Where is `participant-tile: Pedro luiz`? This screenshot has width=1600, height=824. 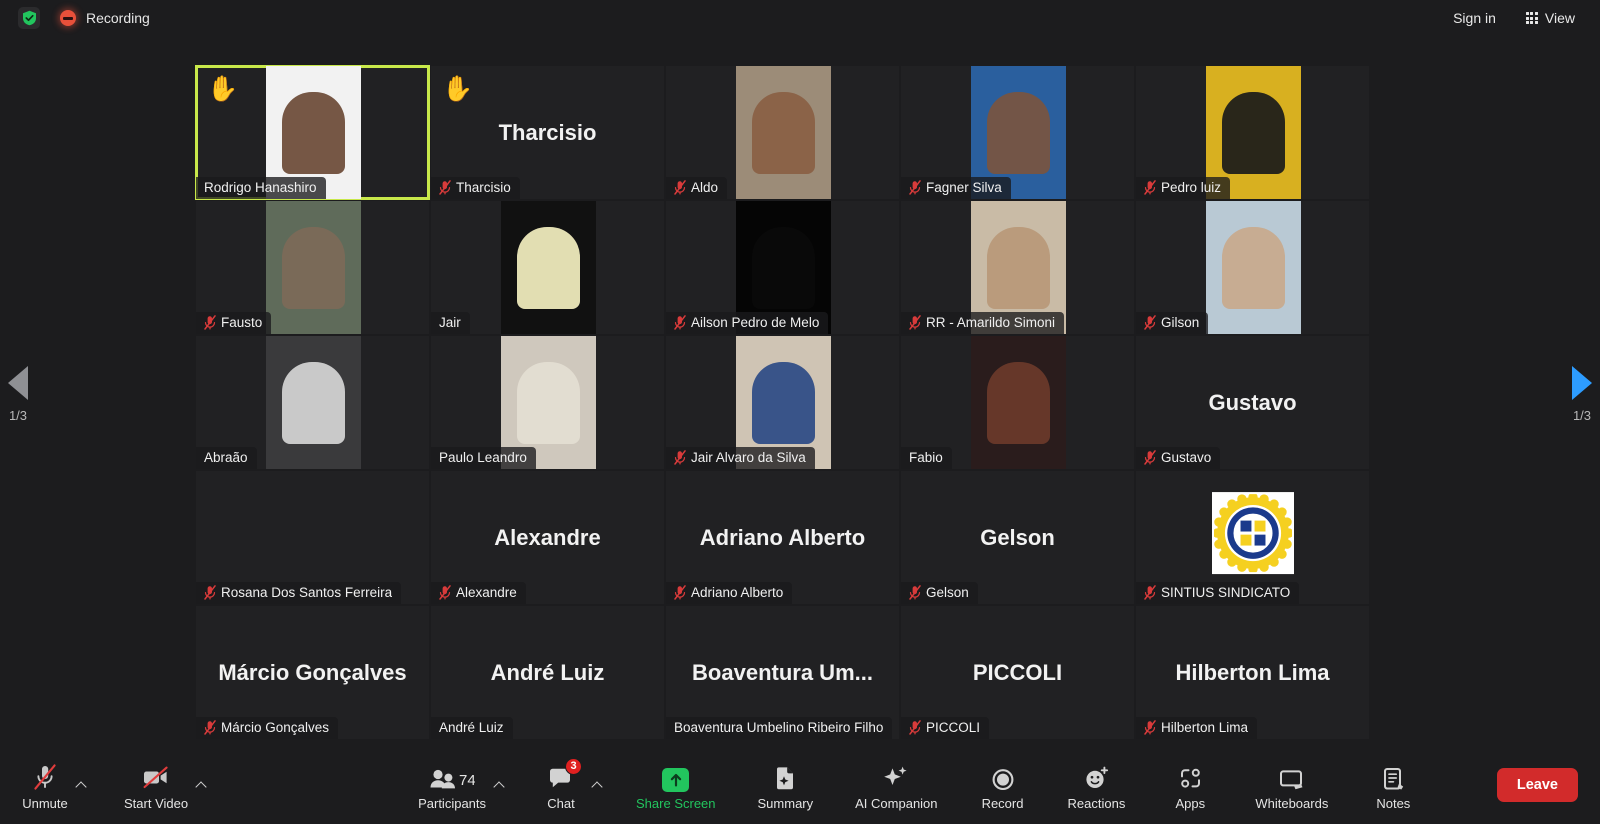 participant-tile: Pedro luiz is located at coordinates (1252, 132).